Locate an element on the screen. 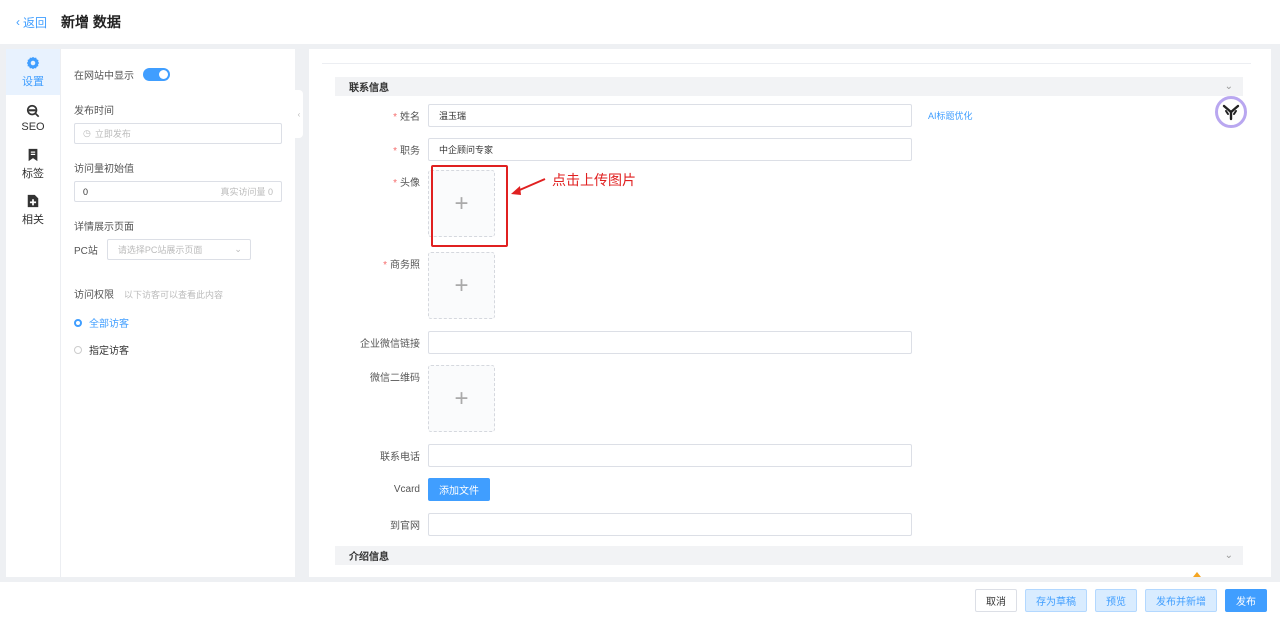 This screenshot has width=1280, height=618. website-input is located at coordinates (670, 524).